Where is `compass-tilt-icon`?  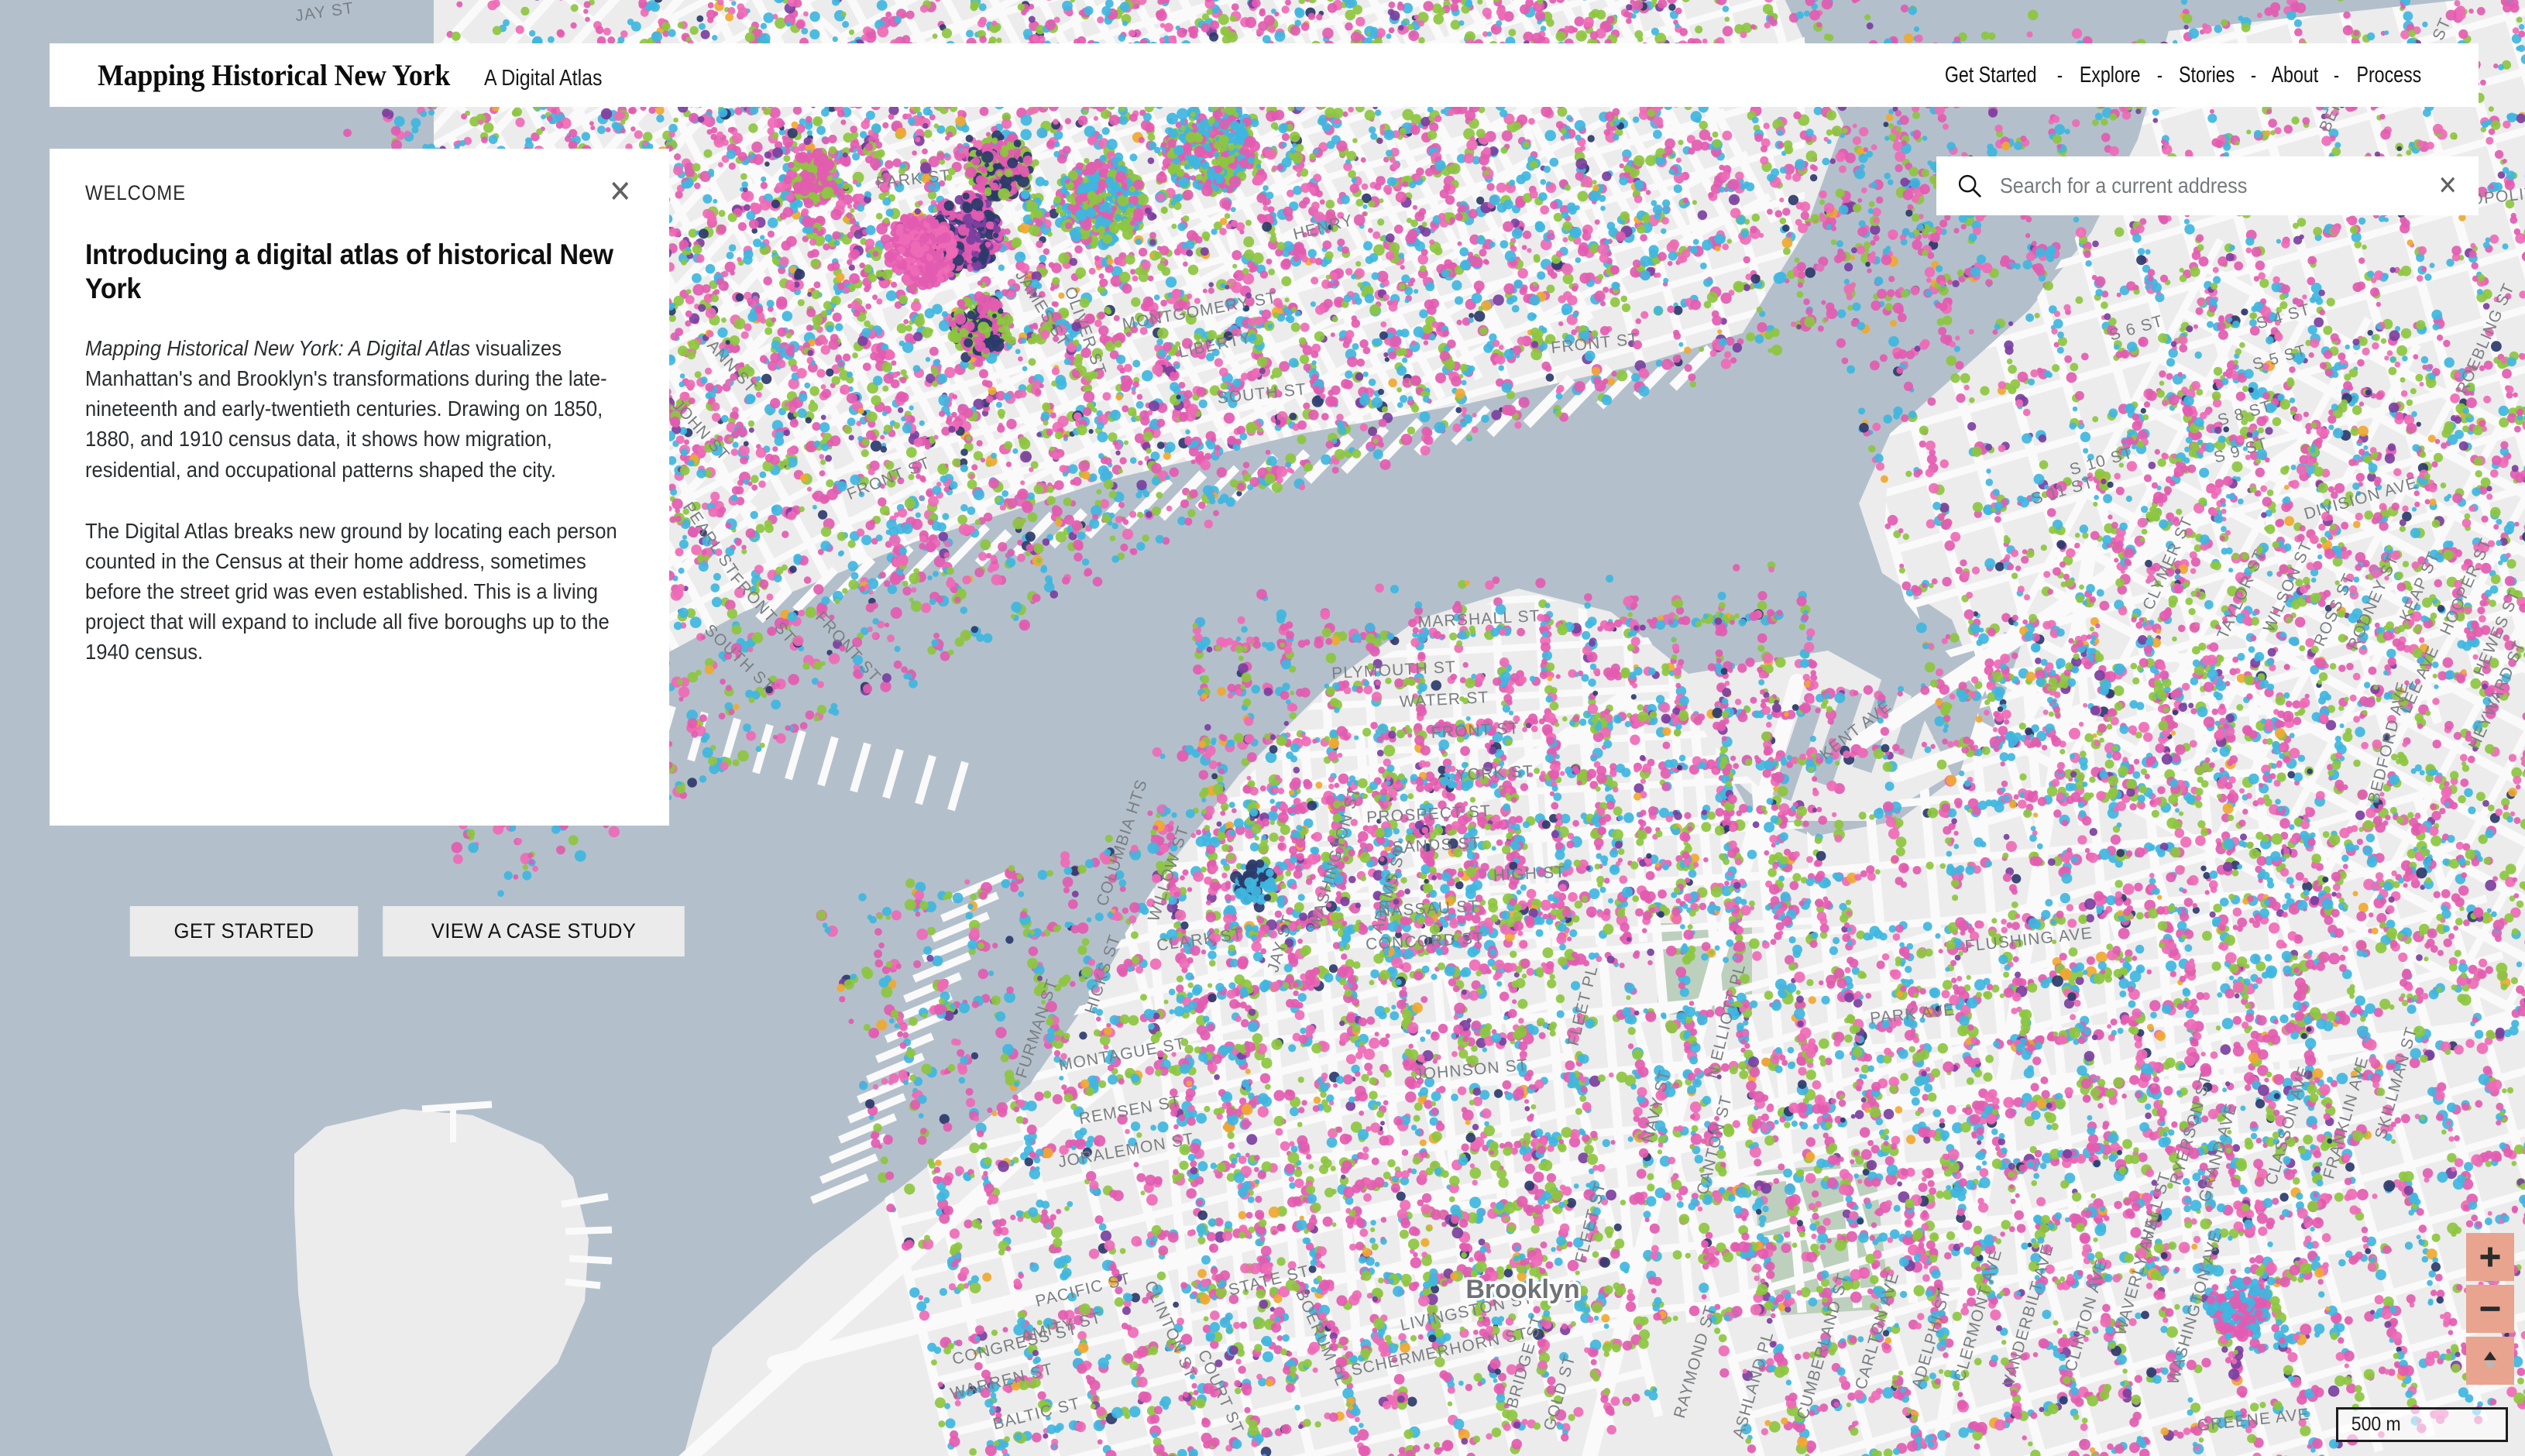 compass-tilt-icon is located at coordinates (2490, 1360).